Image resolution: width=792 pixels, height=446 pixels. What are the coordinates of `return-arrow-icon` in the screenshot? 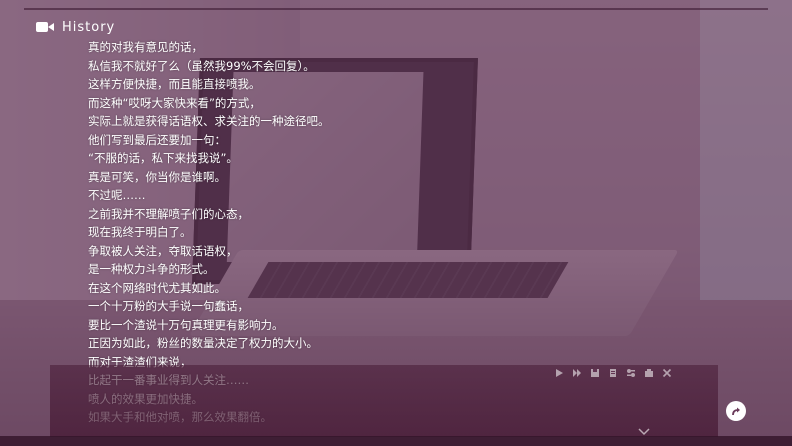 It's located at (736, 411).